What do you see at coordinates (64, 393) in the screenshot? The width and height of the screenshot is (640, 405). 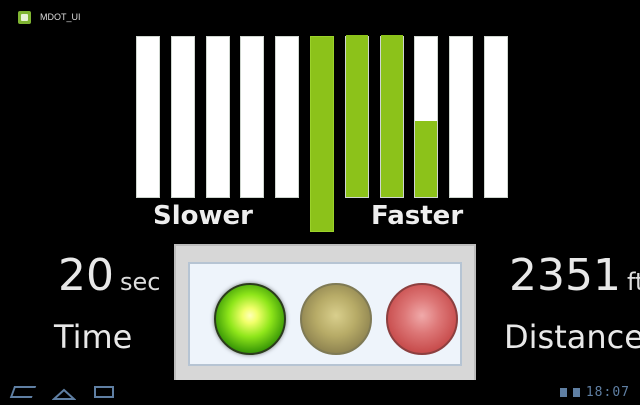 I see `home-icon` at bounding box center [64, 393].